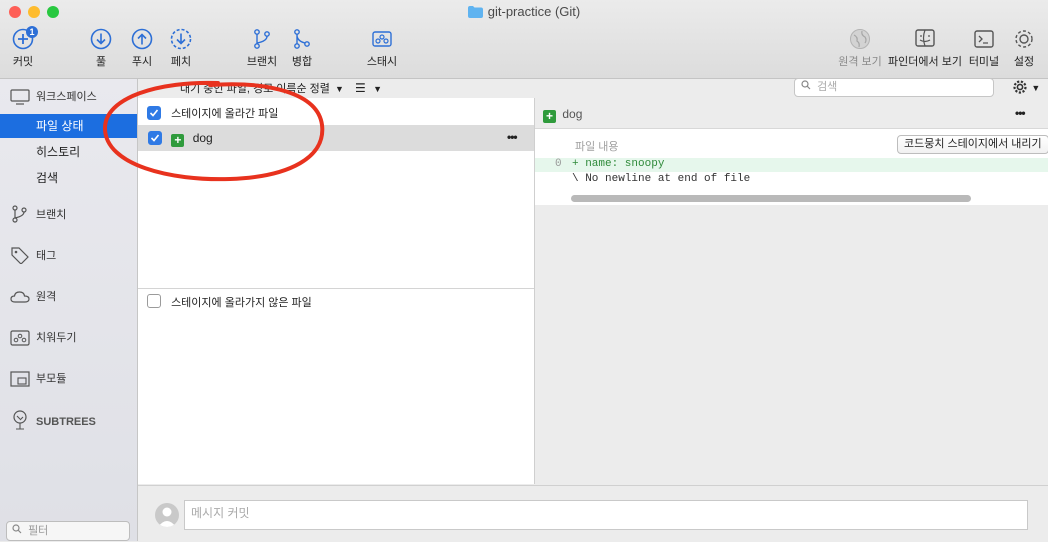  I want to click on unstaged-files-header: 스테이지에 올라가지 않은 파일, so click(229, 302).